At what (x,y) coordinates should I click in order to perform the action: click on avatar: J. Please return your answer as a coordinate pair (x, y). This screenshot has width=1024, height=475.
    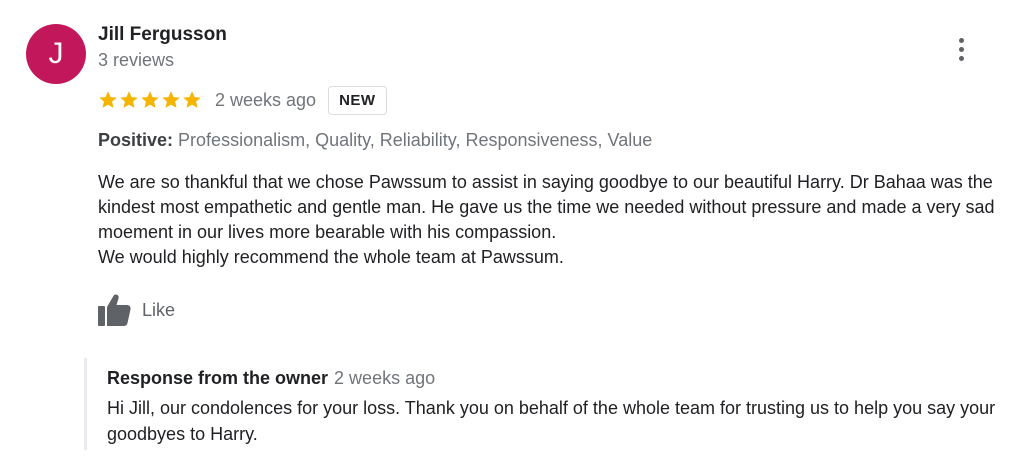
    Looking at the image, I should click on (56, 54).